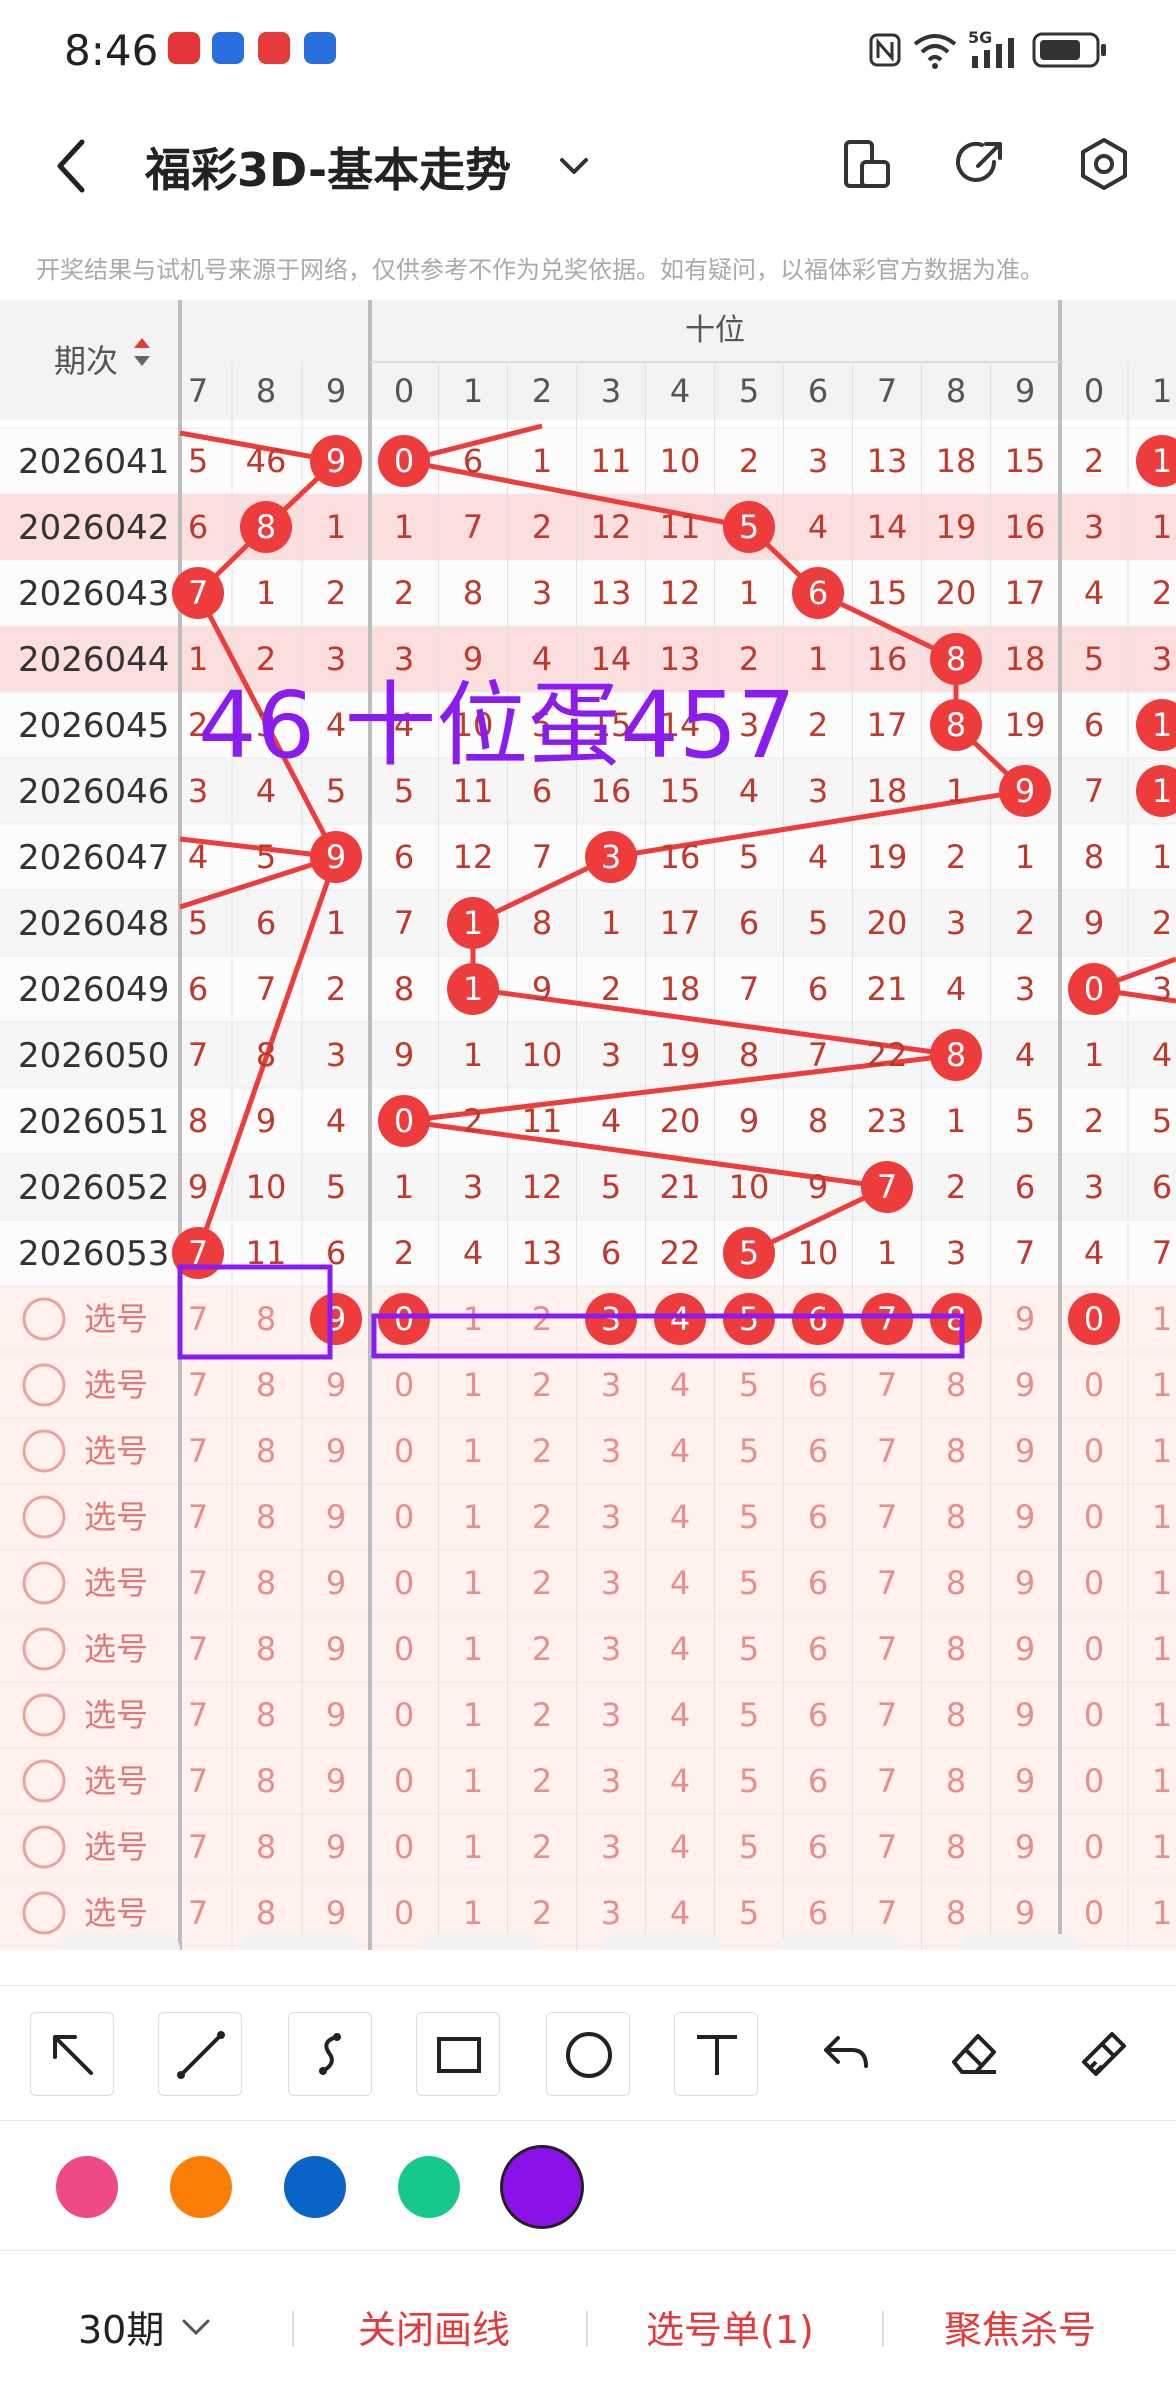 Image resolution: width=1176 pixels, height=2400 pixels. Describe the element at coordinates (266, 461) in the screenshot. I see `left-cell: 46` at that location.